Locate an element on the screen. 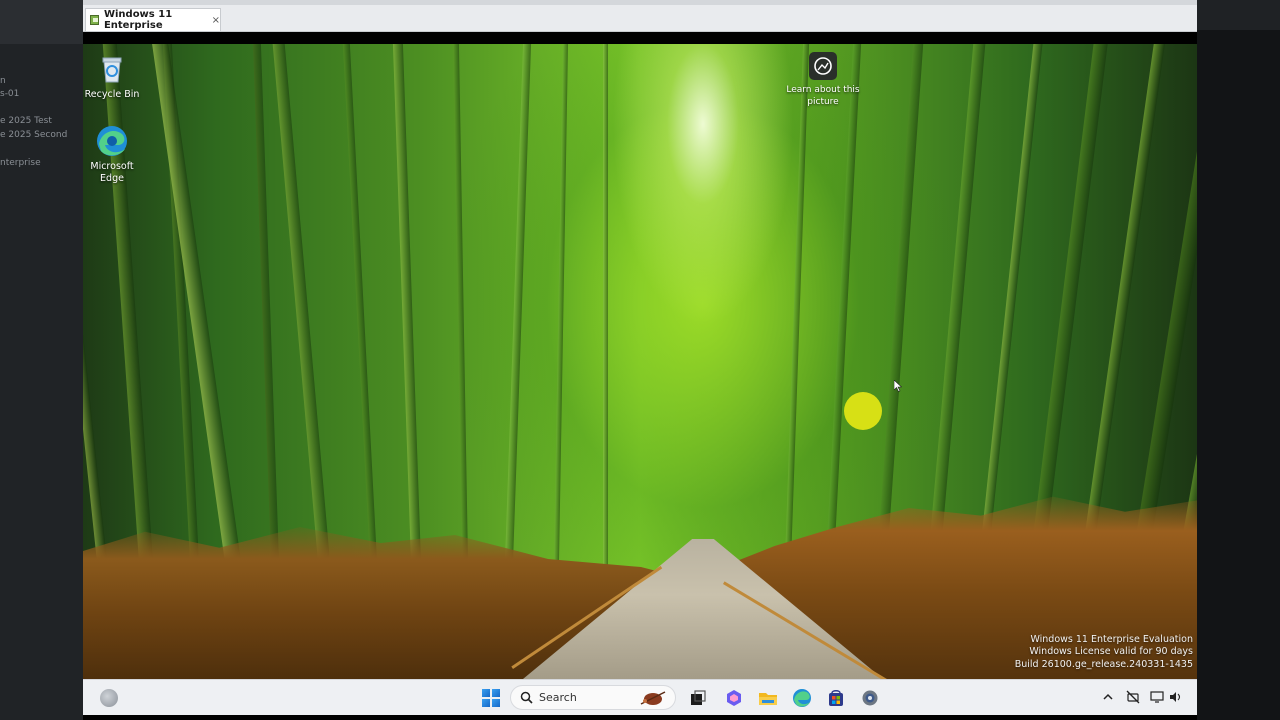 Image resolution: width=1280 pixels, height=720 pixels. file-explorer-icon is located at coordinates (768, 698).